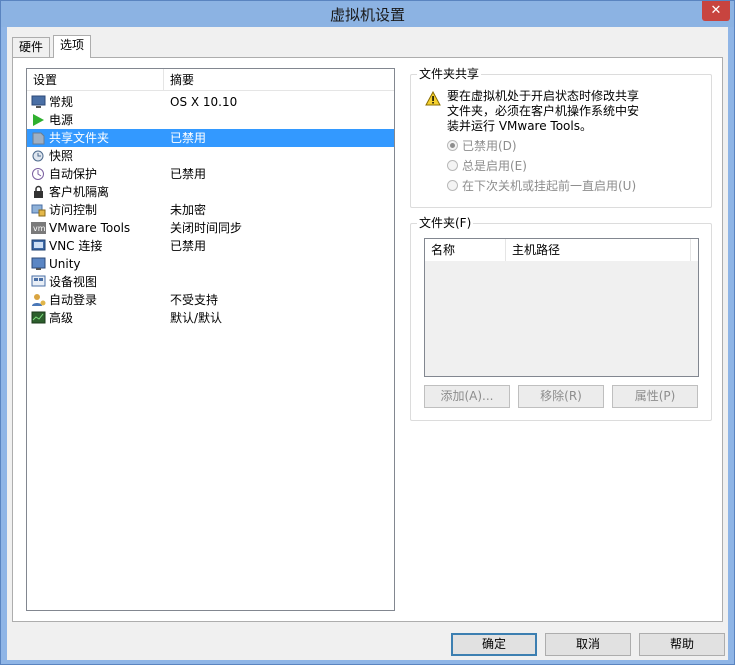 Image resolution: width=735 pixels, height=665 pixels. Describe the element at coordinates (31, 47) in the screenshot. I see `tab-hardware: 硬件` at that location.